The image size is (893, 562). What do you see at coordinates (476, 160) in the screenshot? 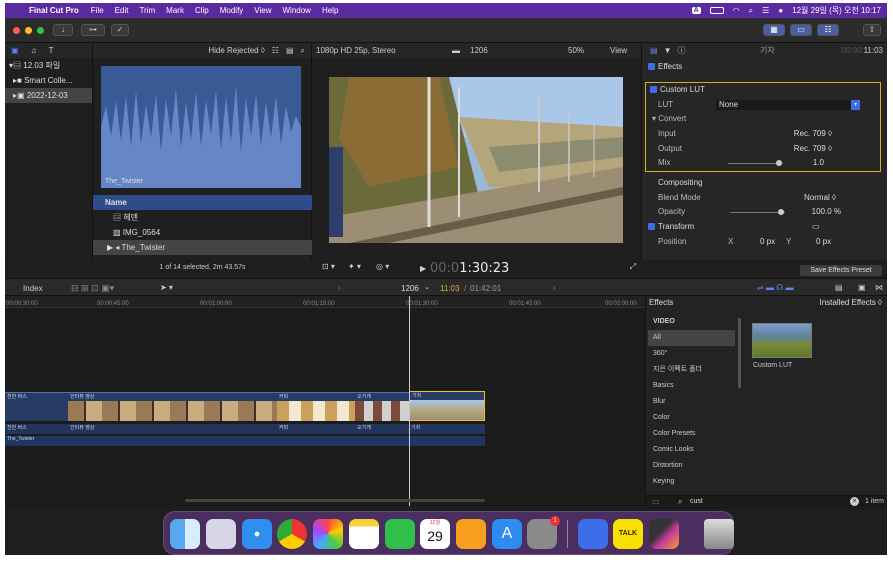
I see `viewer-image` at bounding box center [476, 160].